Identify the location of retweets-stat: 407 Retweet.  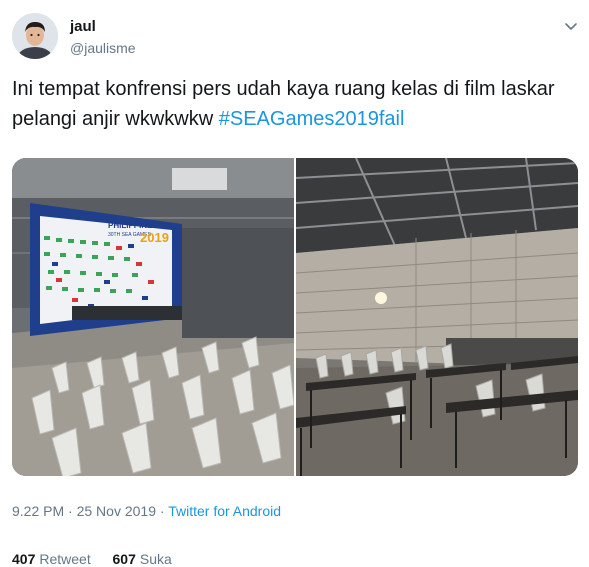
(51, 559).